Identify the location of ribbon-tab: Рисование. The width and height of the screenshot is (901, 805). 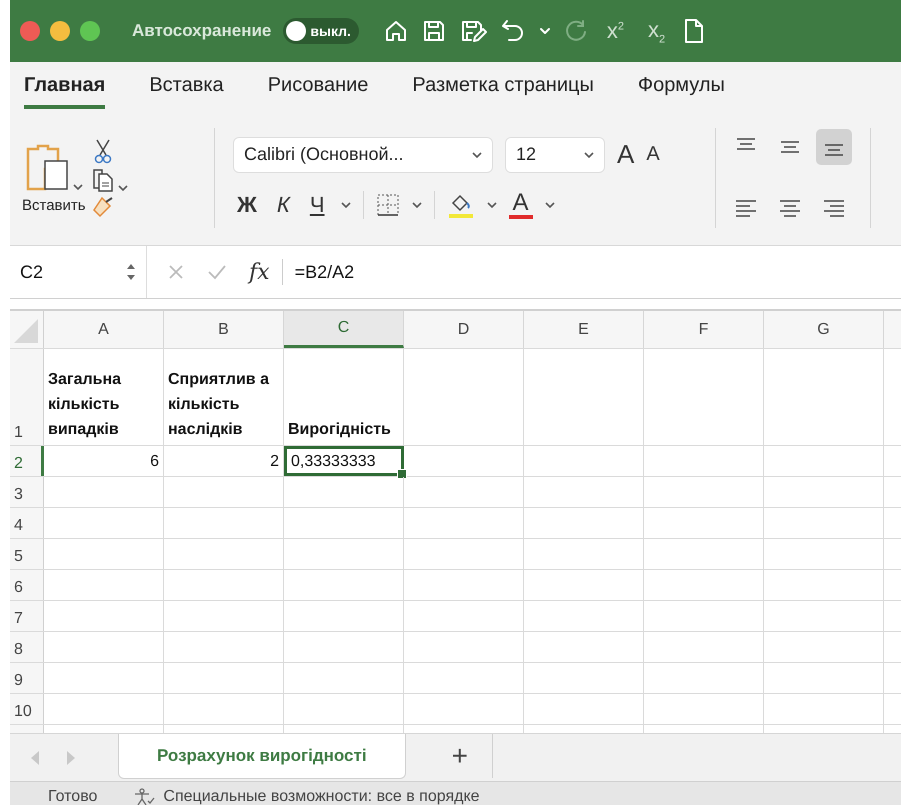
(318, 86).